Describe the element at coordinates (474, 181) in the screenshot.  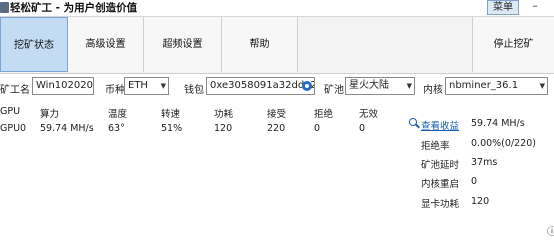
I see `kernel-restart-value: 0` at that location.